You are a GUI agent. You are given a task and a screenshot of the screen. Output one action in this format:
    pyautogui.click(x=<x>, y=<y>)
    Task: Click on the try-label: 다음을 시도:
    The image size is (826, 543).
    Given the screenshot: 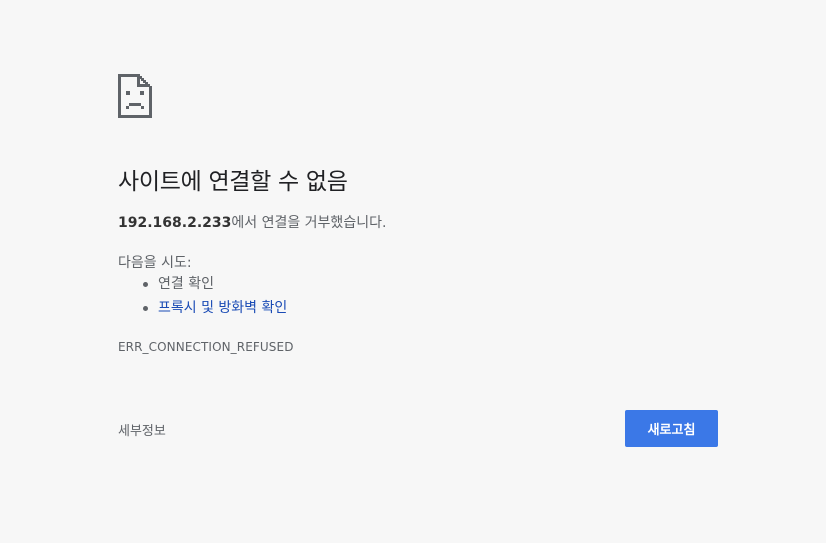 What is the action you would take?
    pyautogui.click(x=155, y=263)
    